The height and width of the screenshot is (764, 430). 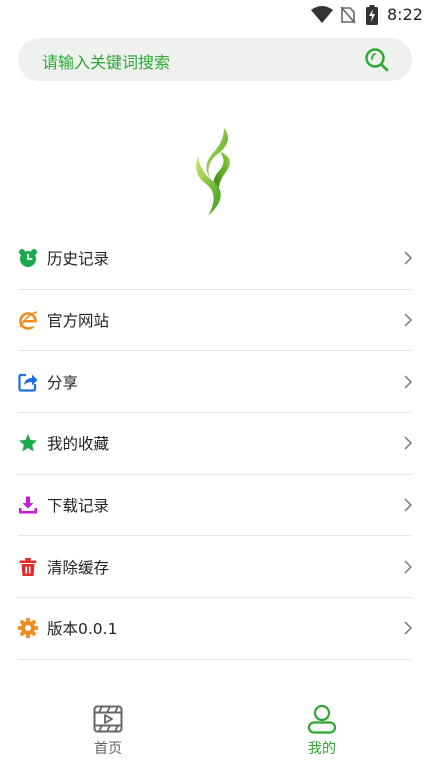 I want to click on menu-item-label: 清除缓存, so click(x=78, y=567).